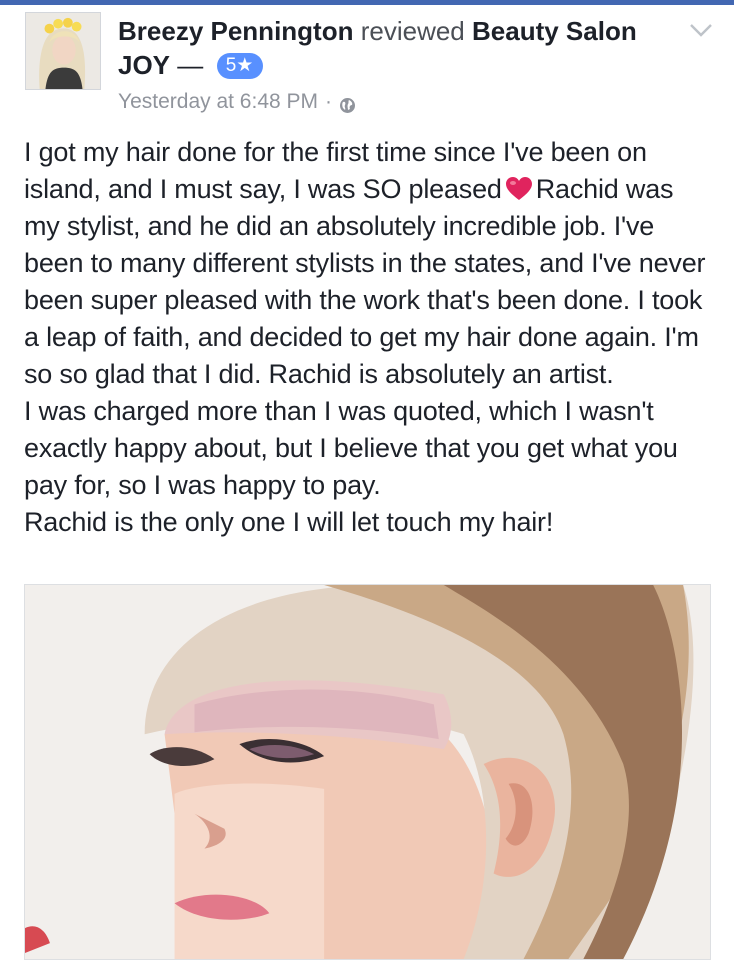 This screenshot has width=734, height=960. What do you see at coordinates (347, 103) in the screenshot?
I see `globe-icon` at bounding box center [347, 103].